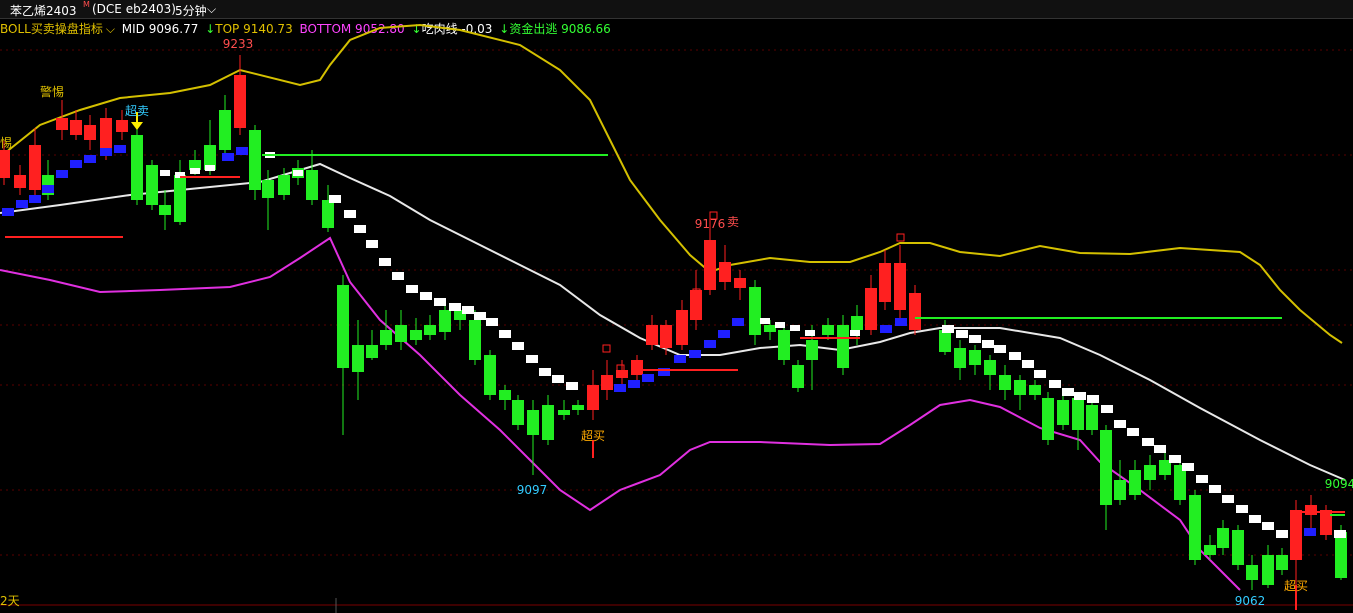 Image resolution: width=1353 pixels, height=613 pixels. What do you see at coordinates (606, 348) in the screenshot?
I see `signal-square` at bounding box center [606, 348].